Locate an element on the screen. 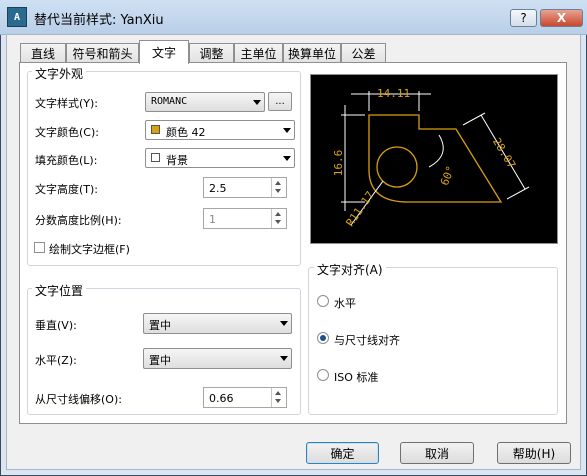 This screenshot has height=476, width=587. dim-arc-angle is located at coordinates (436, 151).